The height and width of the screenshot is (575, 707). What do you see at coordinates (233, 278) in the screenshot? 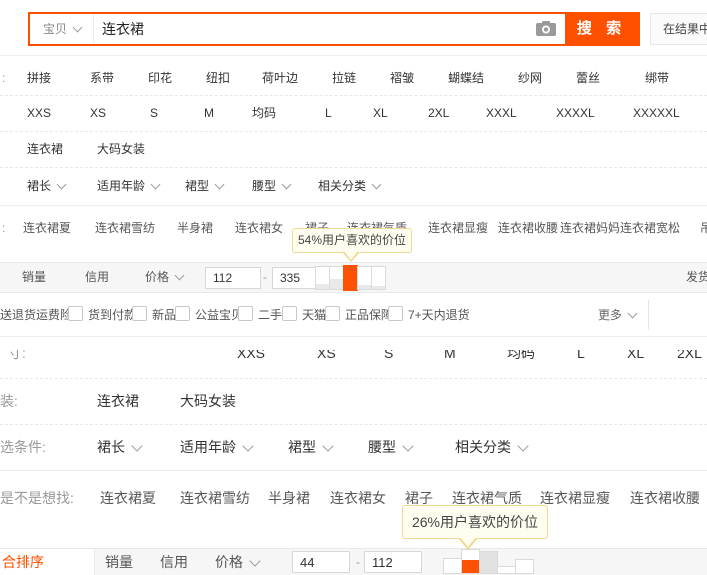
I see `price-min-input` at bounding box center [233, 278].